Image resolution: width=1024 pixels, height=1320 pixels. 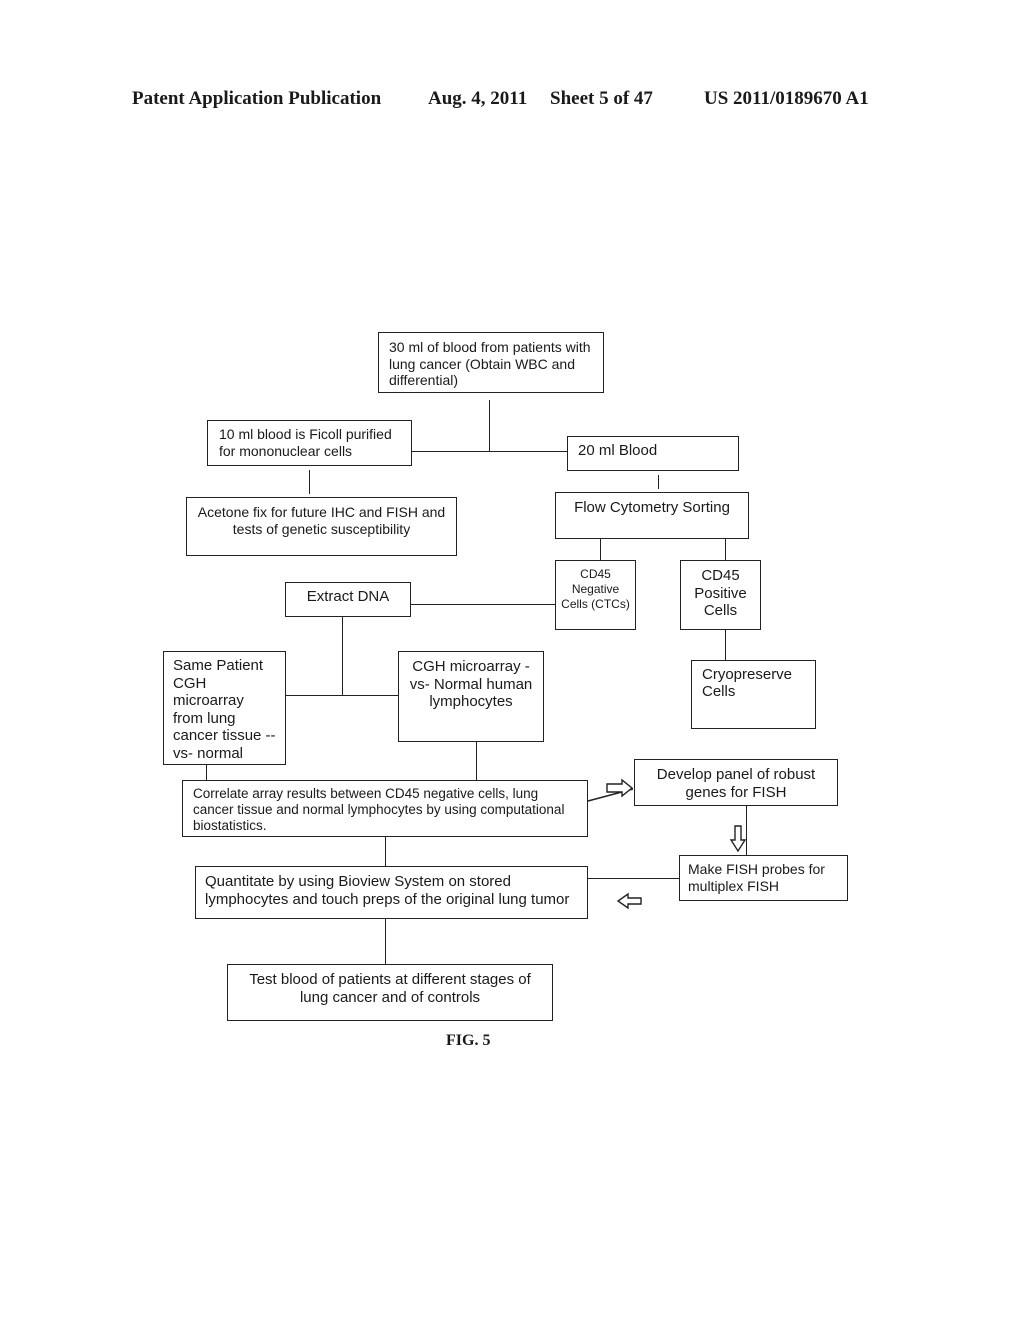 What do you see at coordinates (738, 839) in the screenshot?
I see `hollow-down-arrow-icon` at bounding box center [738, 839].